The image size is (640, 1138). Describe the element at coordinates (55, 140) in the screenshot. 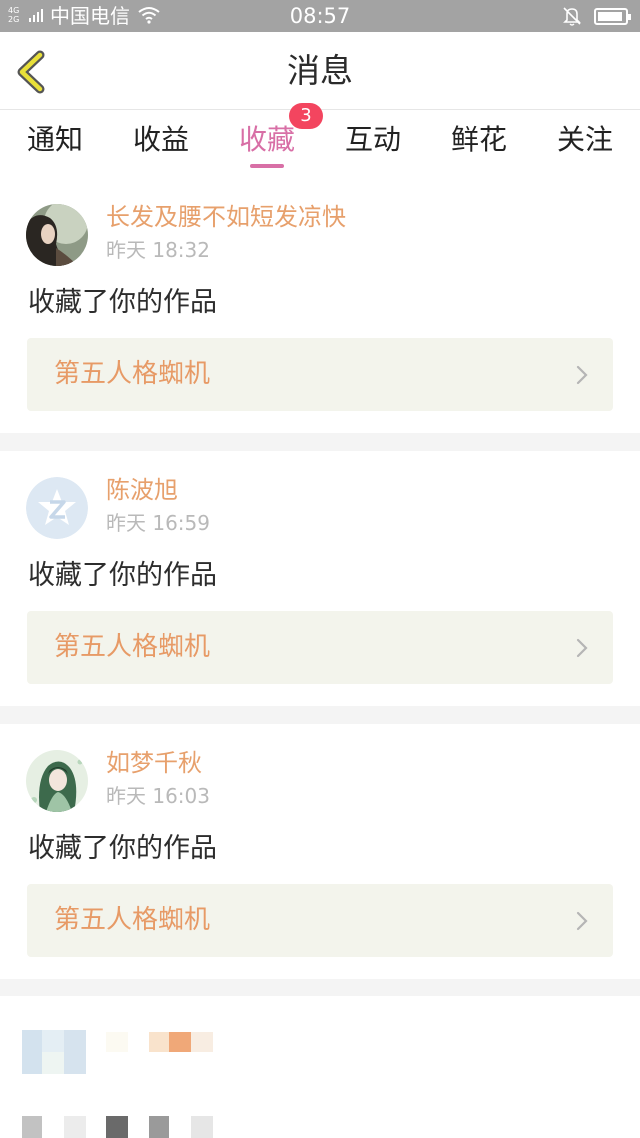

I see `tab-notifications: 通知` at that location.